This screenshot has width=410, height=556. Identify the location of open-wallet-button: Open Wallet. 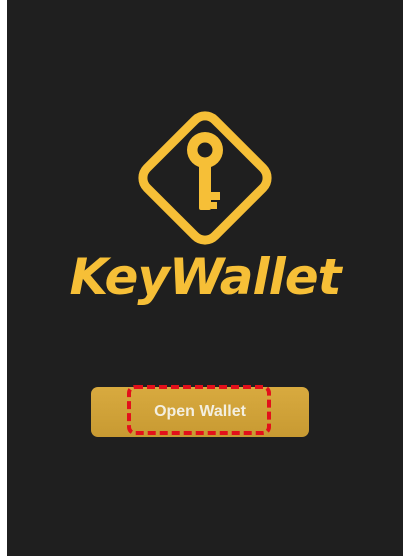
(200, 412).